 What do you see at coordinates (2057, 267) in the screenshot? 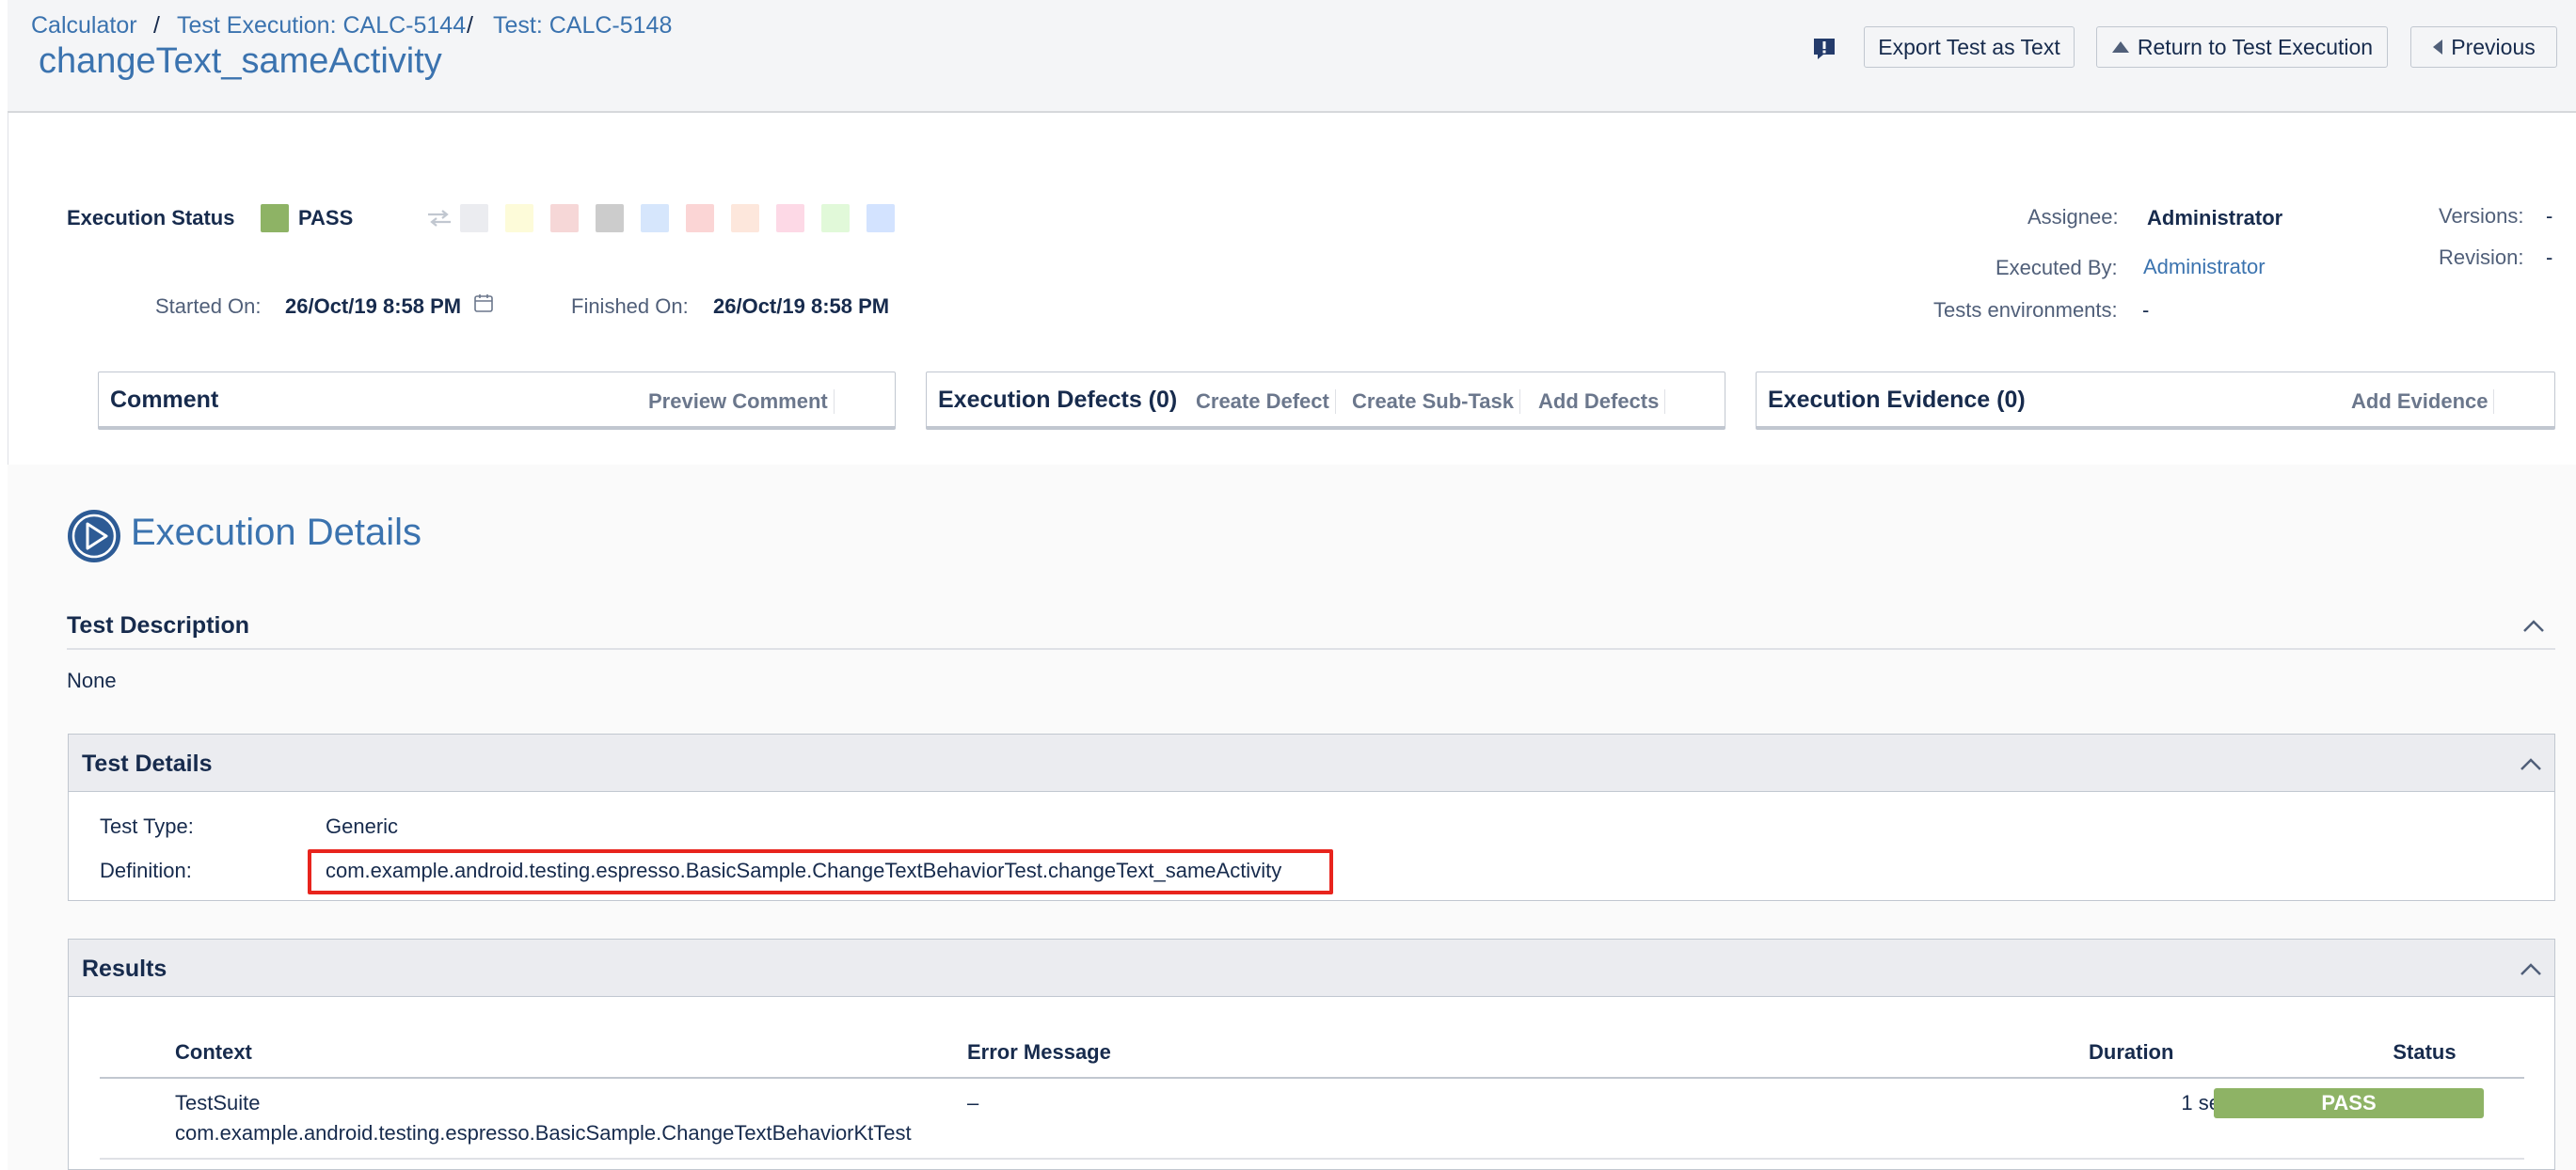
I see `executed-by-label: Executed By:` at bounding box center [2057, 267].